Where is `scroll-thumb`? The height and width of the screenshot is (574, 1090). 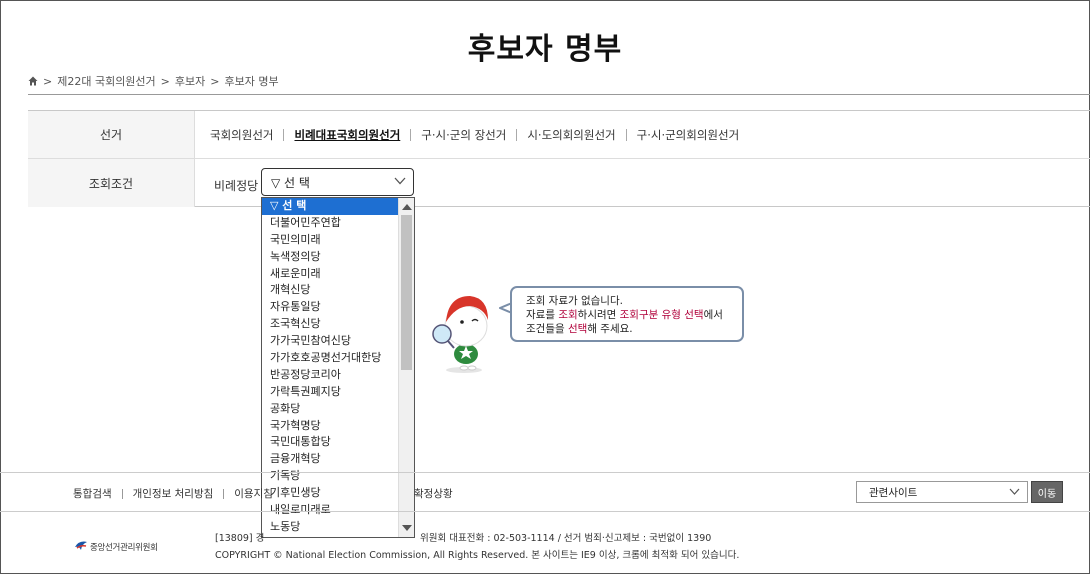
scroll-thumb is located at coordinates (406, 292).